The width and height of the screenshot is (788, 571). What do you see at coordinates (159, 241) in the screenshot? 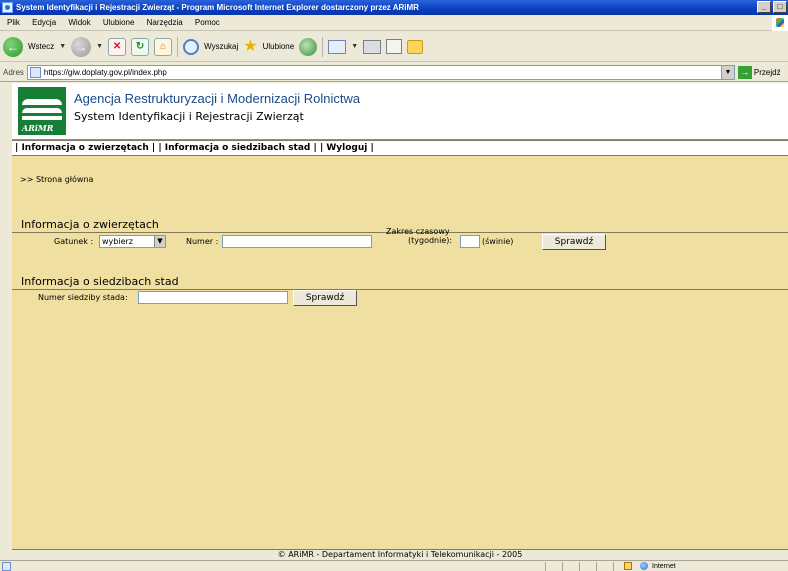
I see `chevron-down-icon: ▼` at bounding box center [159, 241].